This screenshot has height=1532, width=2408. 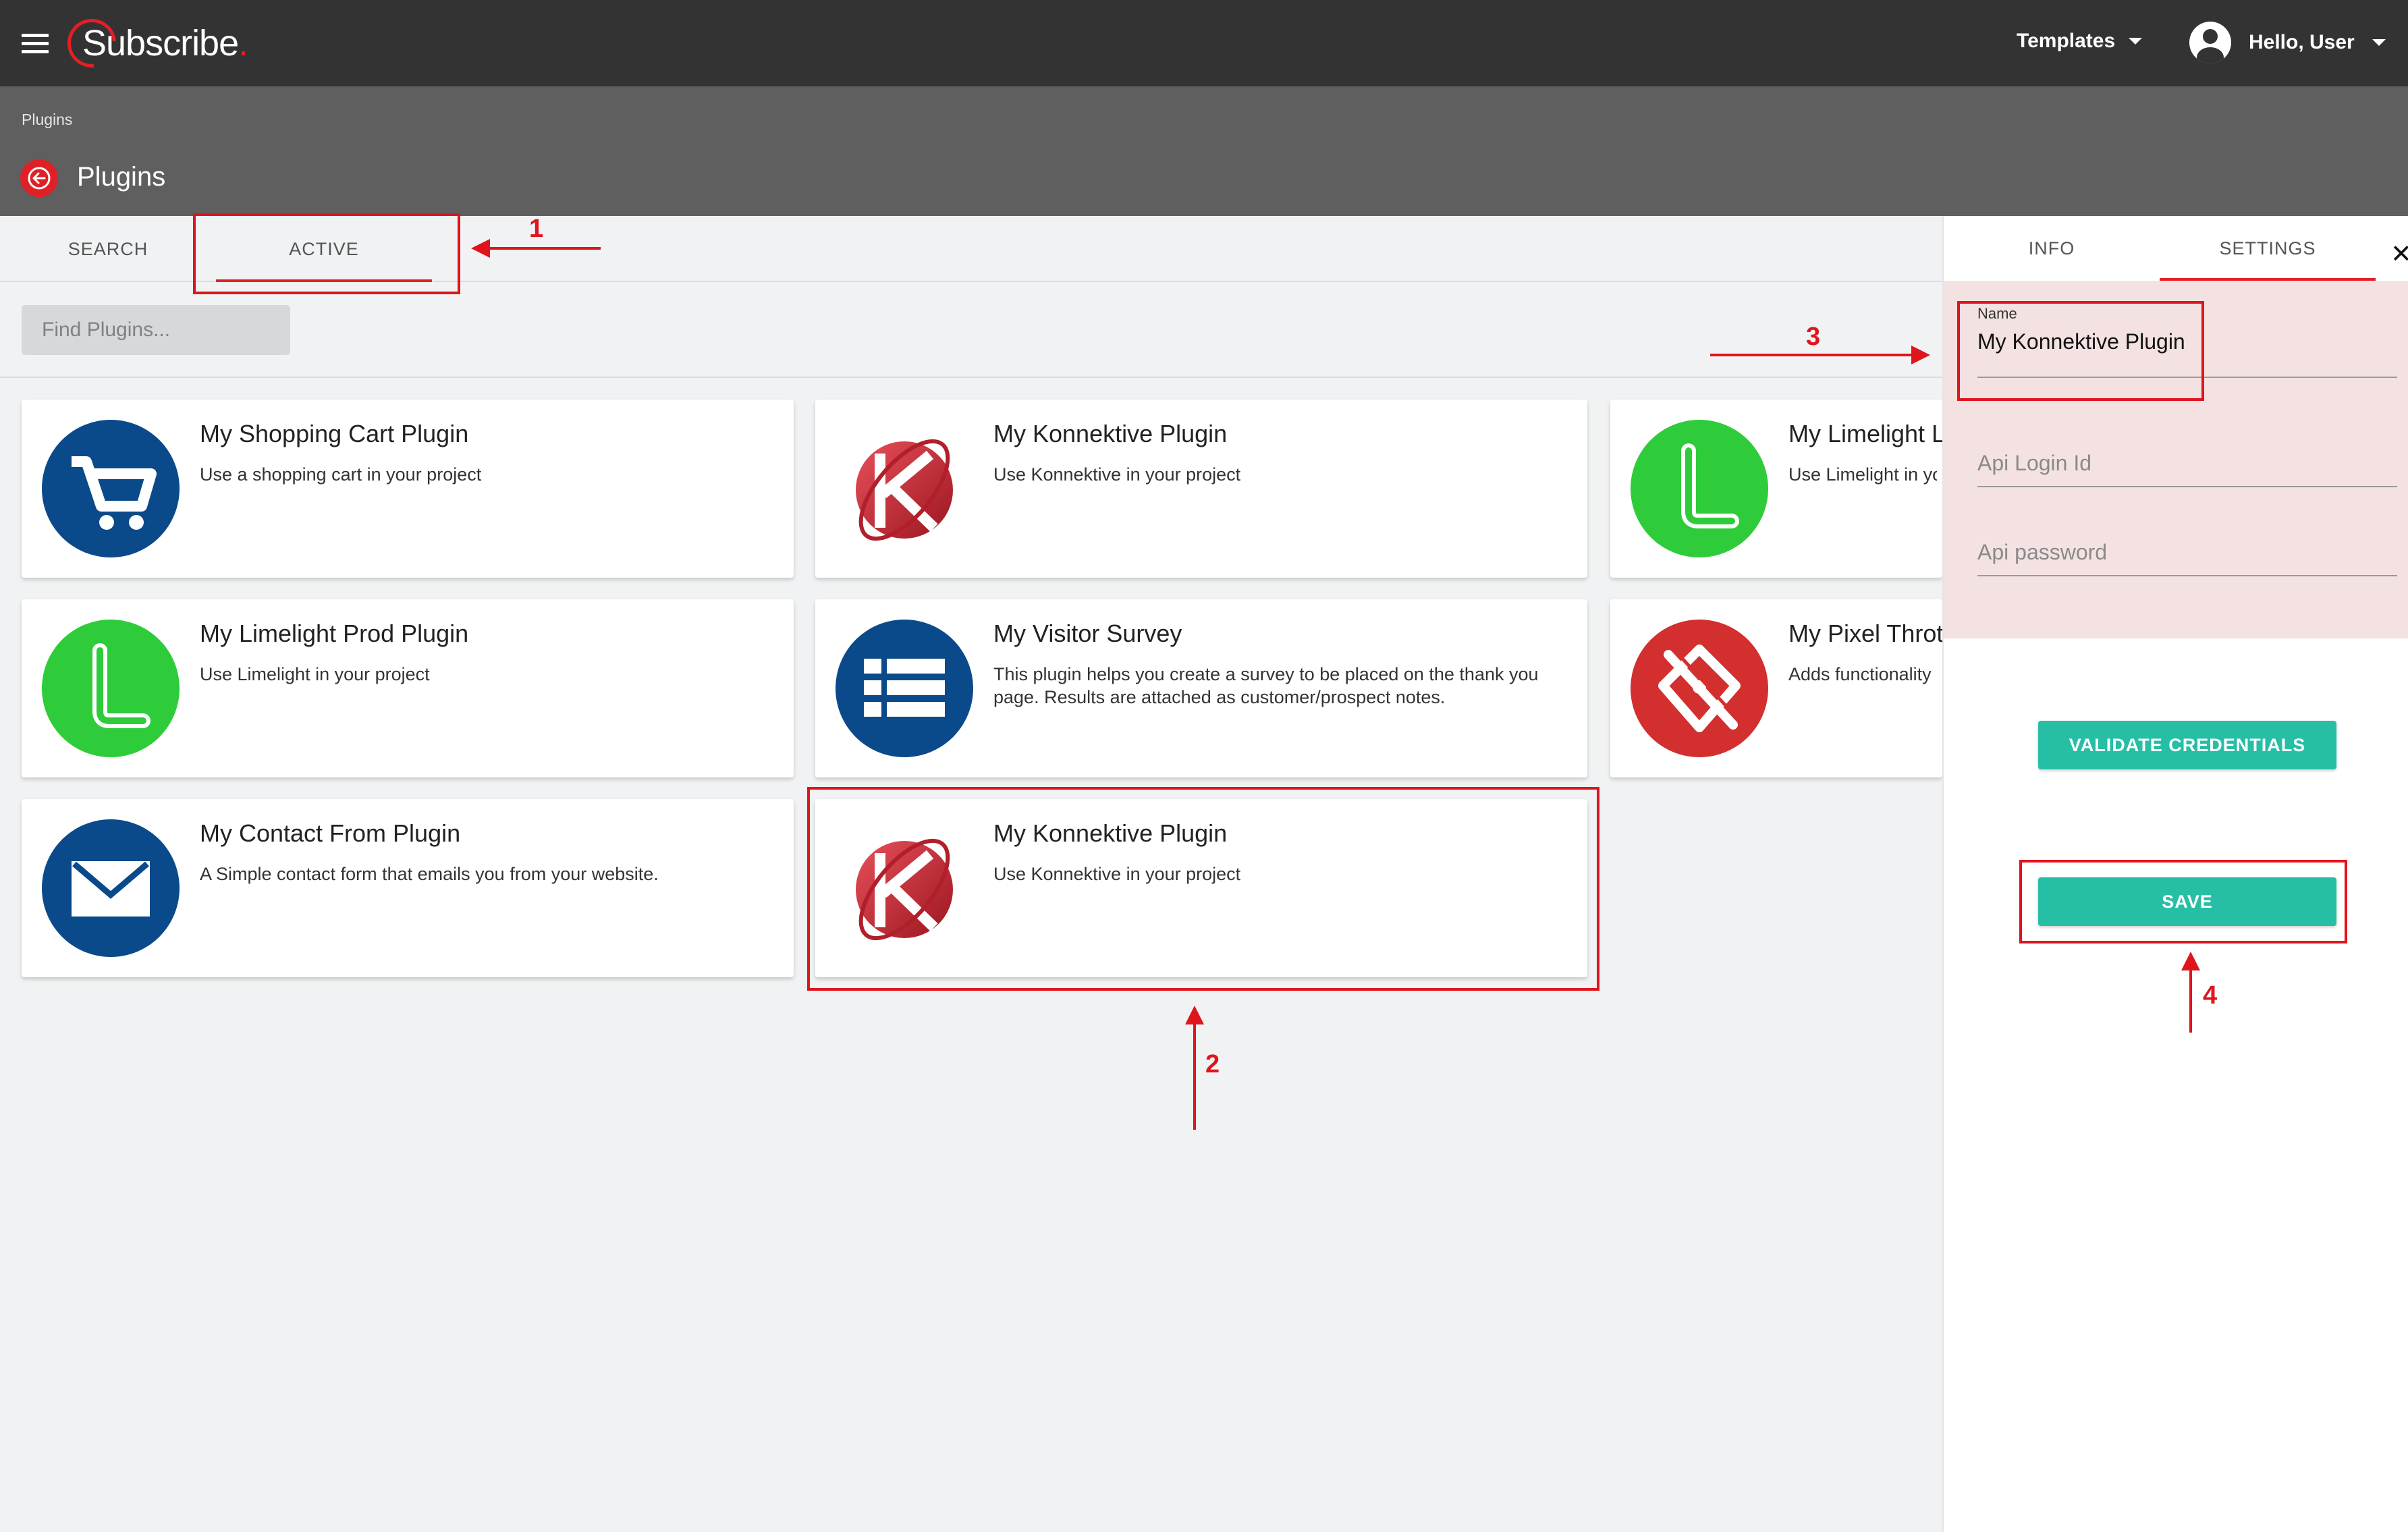 I want to click on tab-search: SEARCH, so click(x=108, y=249).